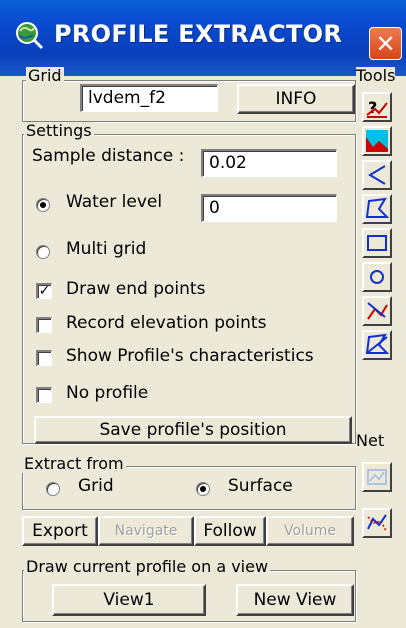 Image resolution: width=406 pixels, height=628 pixels. Describe the element at coordinates (203, 489) in the screenshot. I see `extract-surface-radio` at that location.